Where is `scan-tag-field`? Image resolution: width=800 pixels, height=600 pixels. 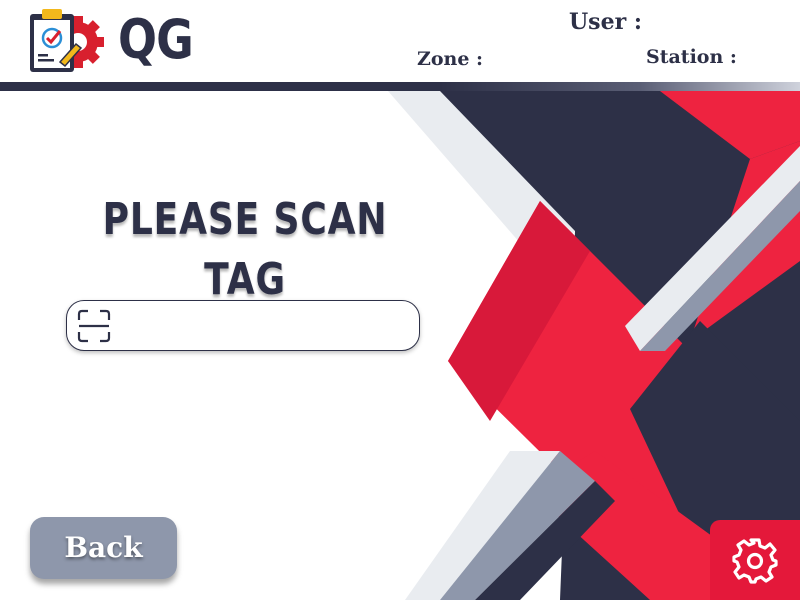 scan-tag-field is located at coordinates (243, 325).